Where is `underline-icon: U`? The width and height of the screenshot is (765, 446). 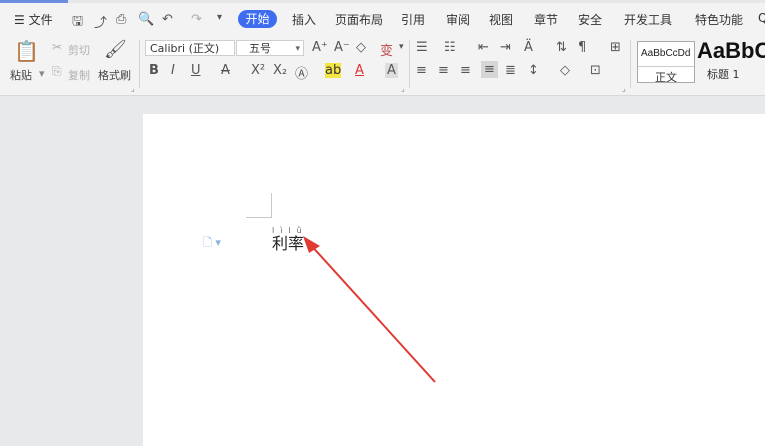
underline-icon: U is located at coordinates (196, 70).